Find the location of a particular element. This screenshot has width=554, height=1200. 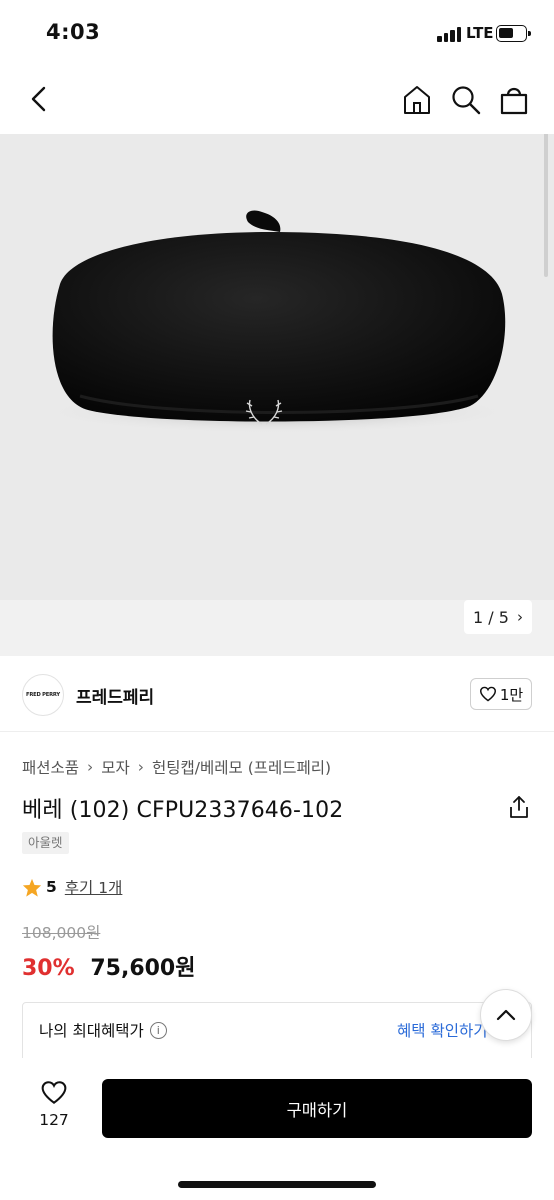

shopping-bag-icon is located at coordinates (514, 100).